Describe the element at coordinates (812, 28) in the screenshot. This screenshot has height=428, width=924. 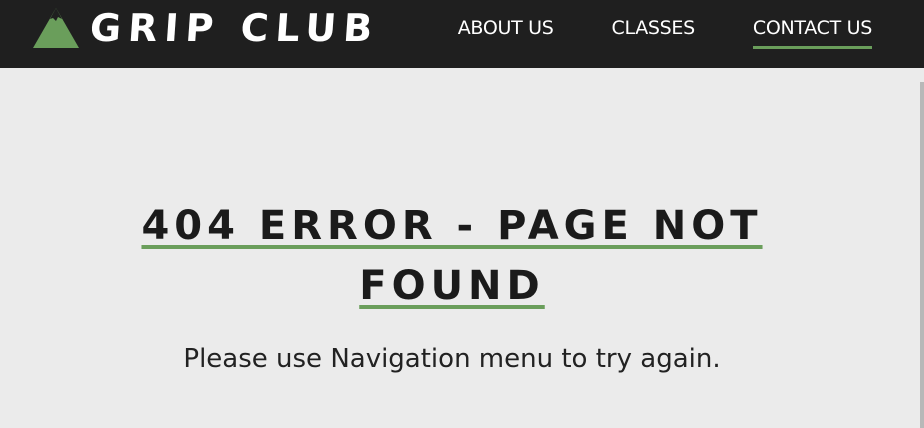
I see `nav-contact-us-label: CONTACT US` at that location.